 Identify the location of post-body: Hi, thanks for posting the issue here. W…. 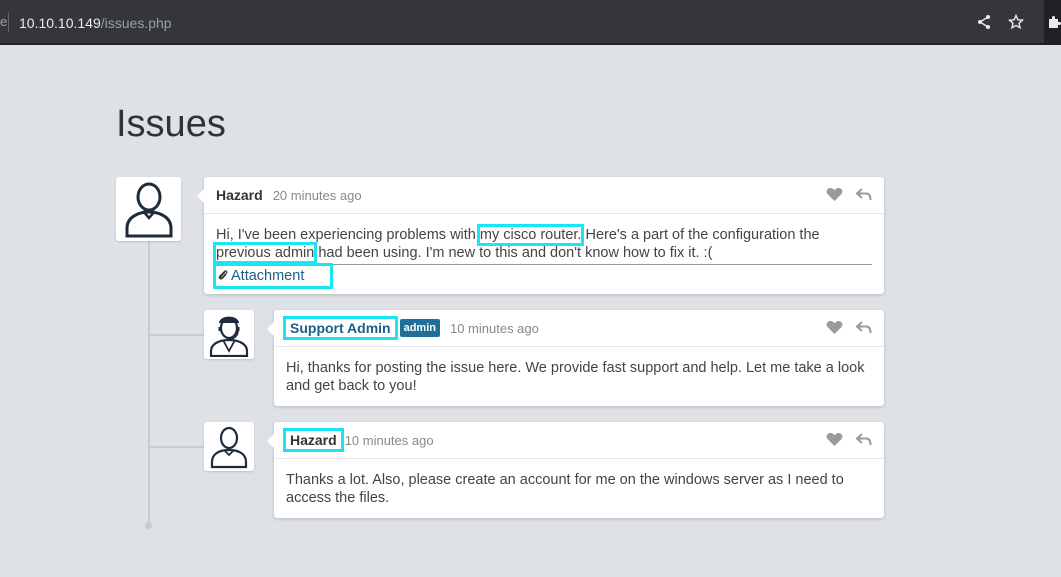
(575, 377).